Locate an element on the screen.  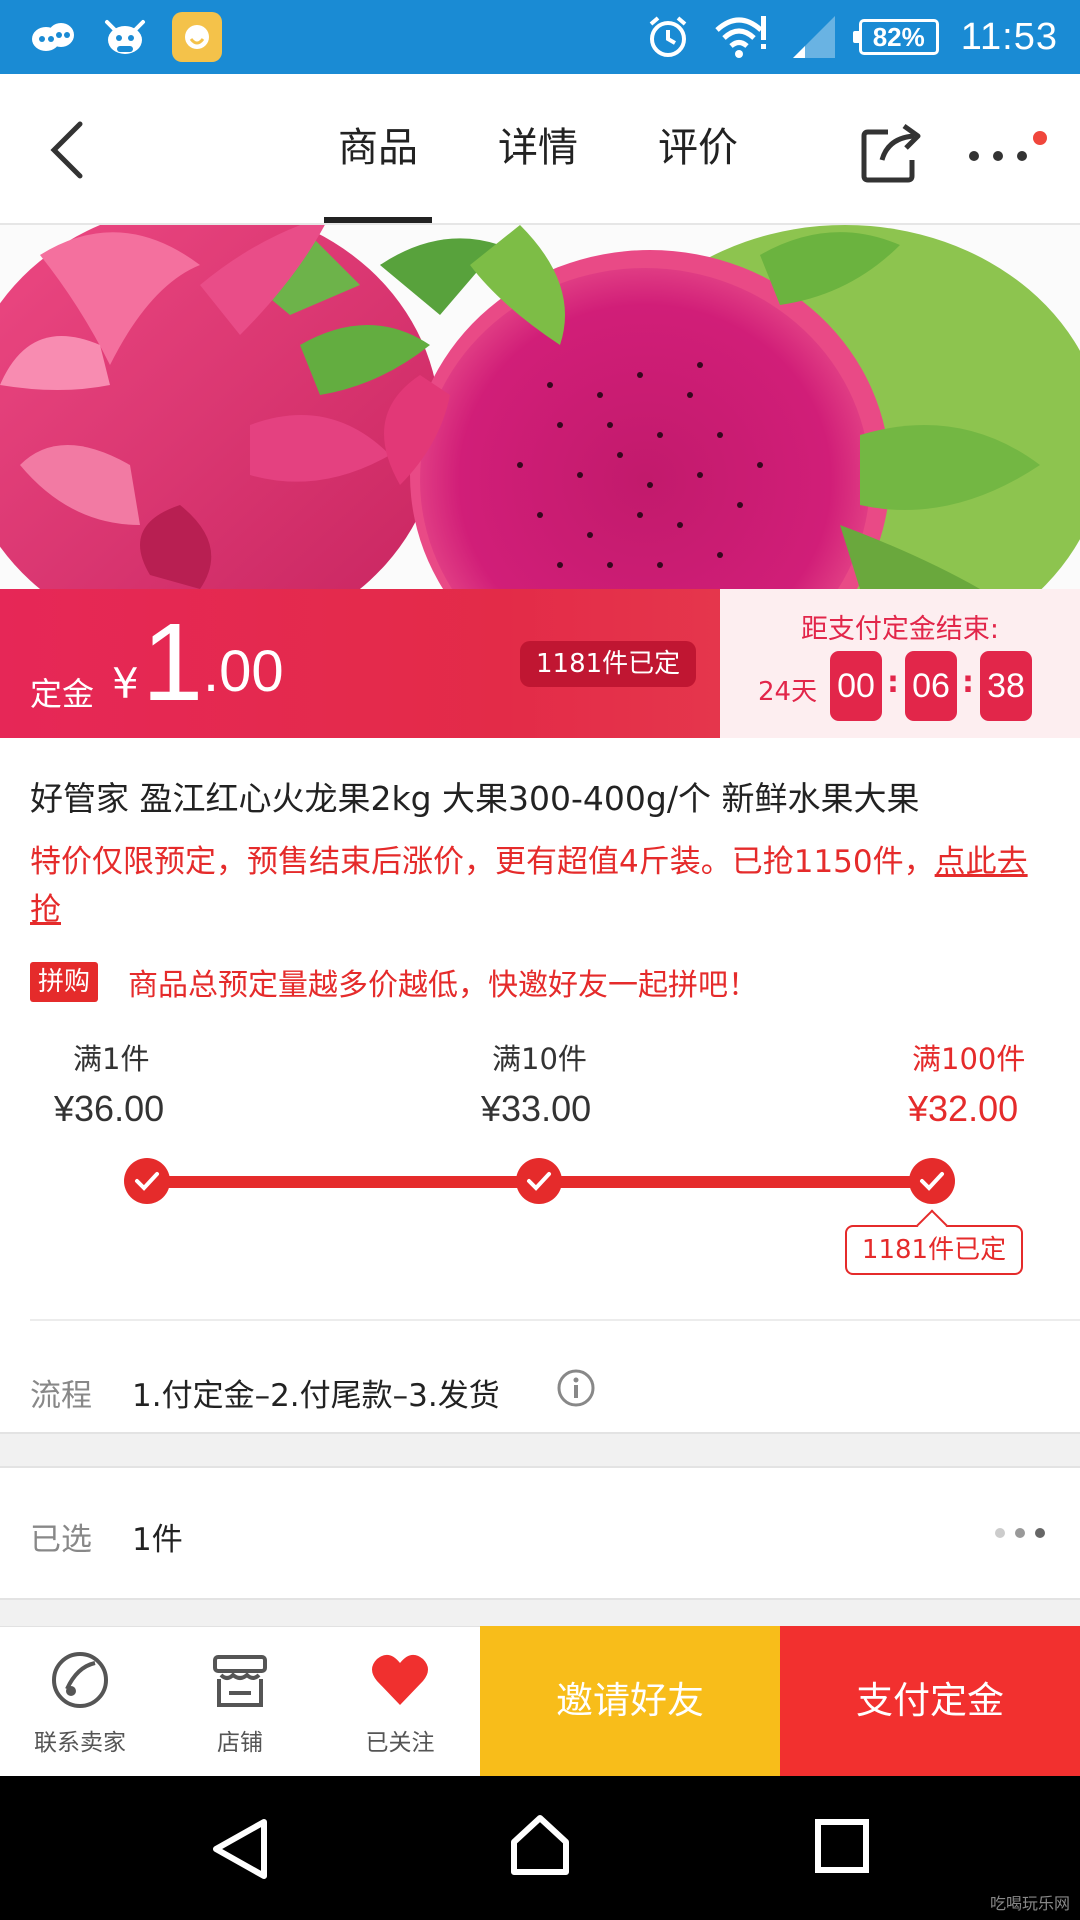
invite-friends-button: 邀请好友 is located at coordinates (630, 1701).